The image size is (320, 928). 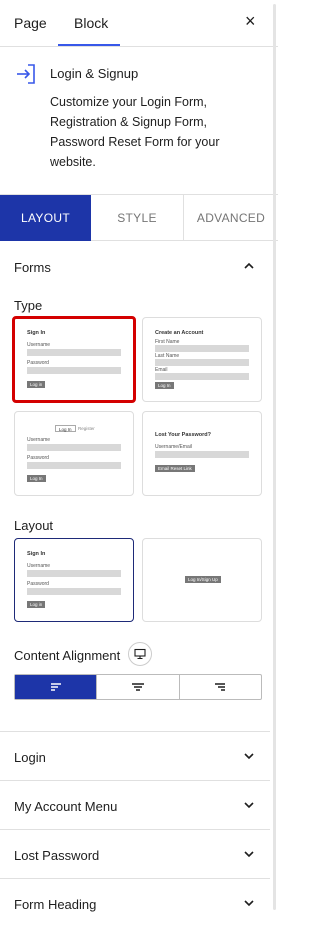 I want to click on forms-panel-toggle: Forms, so click(x=135, y=267).